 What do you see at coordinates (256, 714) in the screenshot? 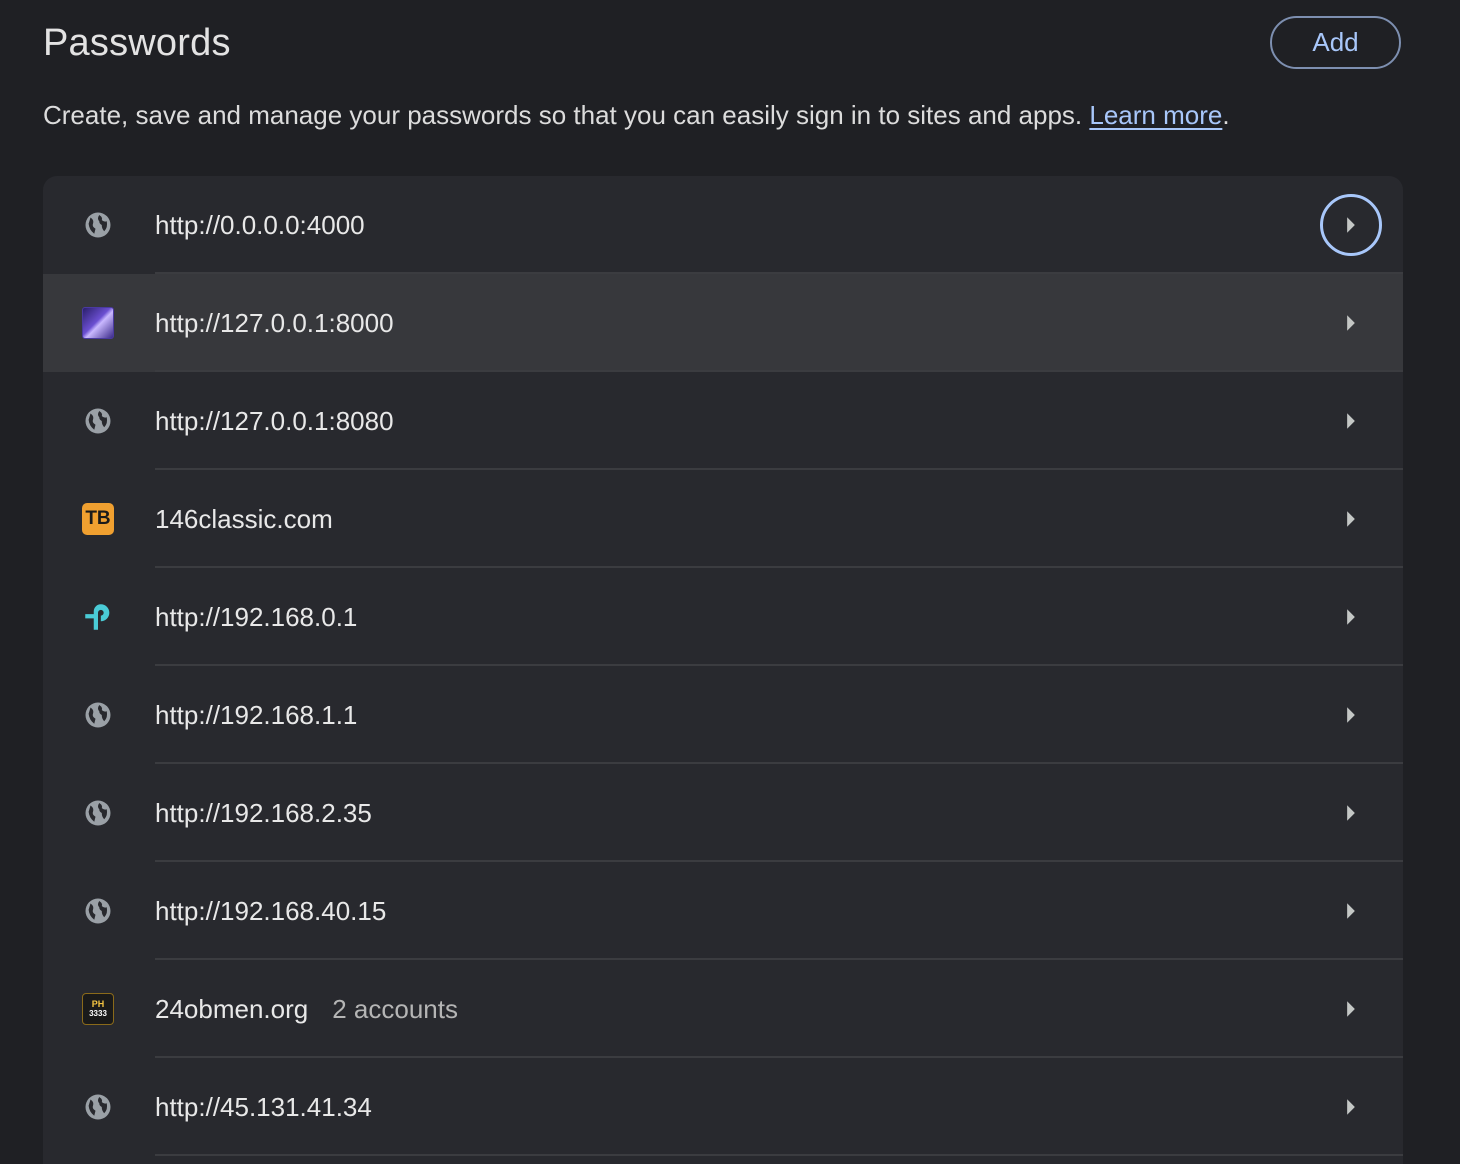
I see `site-label: http://192.168.1.1` at bounding box center [256, 714].